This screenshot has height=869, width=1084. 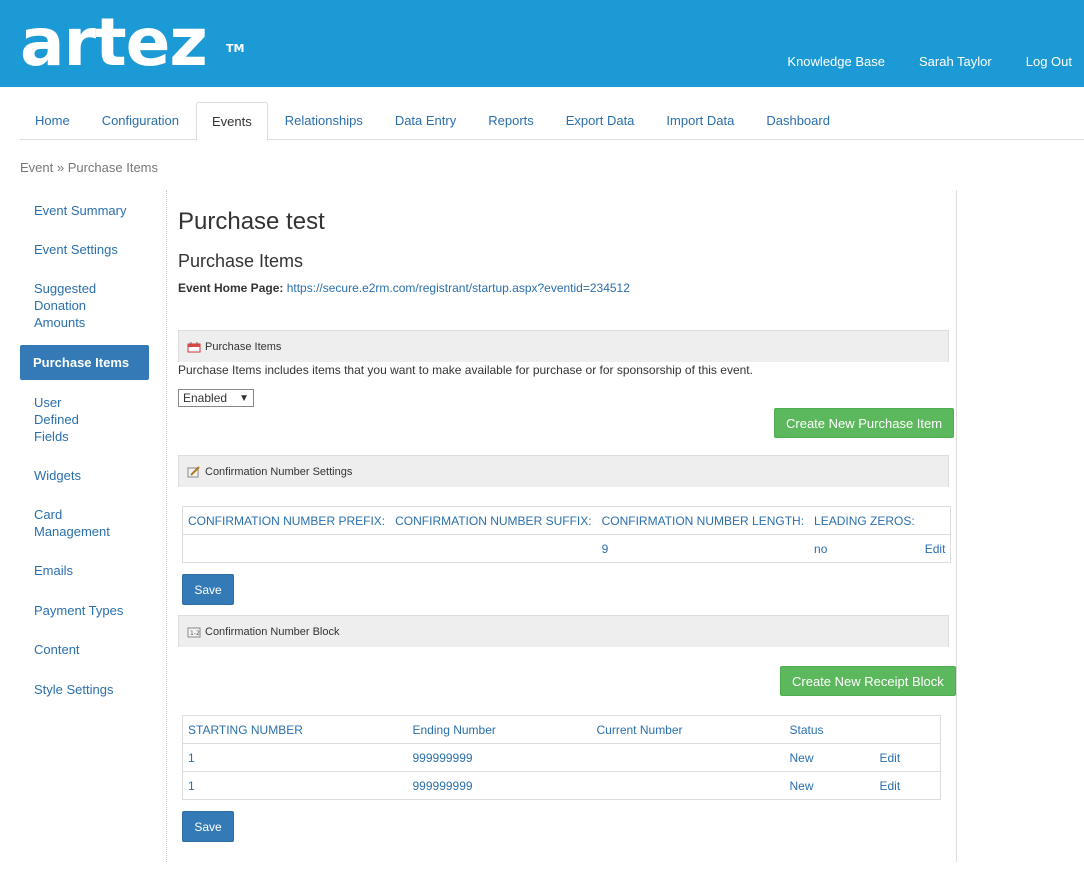 What do you see at coordinates (84, 210) in the screenshot?
I see `sidebar-item-event-summary: Event Summary` at bounding box center [84, 210].